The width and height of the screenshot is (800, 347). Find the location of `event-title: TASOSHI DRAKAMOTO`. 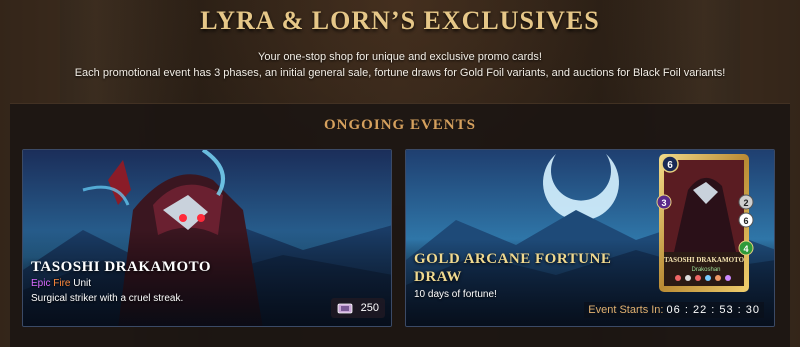

event-title: TASOSHI DRAKAMOTO is located at coordinates (121, 267).